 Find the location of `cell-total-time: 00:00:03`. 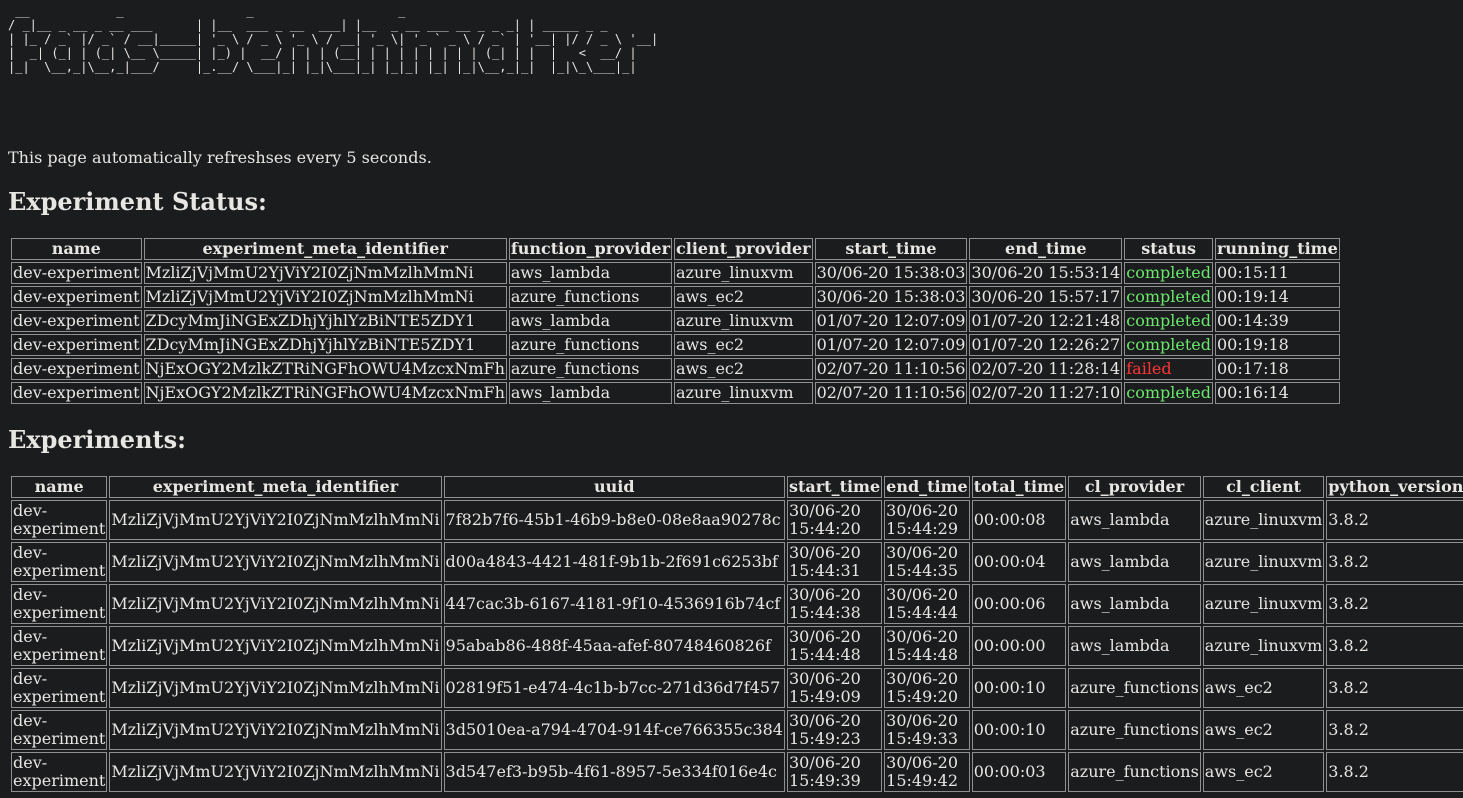

cell-total-time: 00:00:03 is located at coordinates (1019, 772).